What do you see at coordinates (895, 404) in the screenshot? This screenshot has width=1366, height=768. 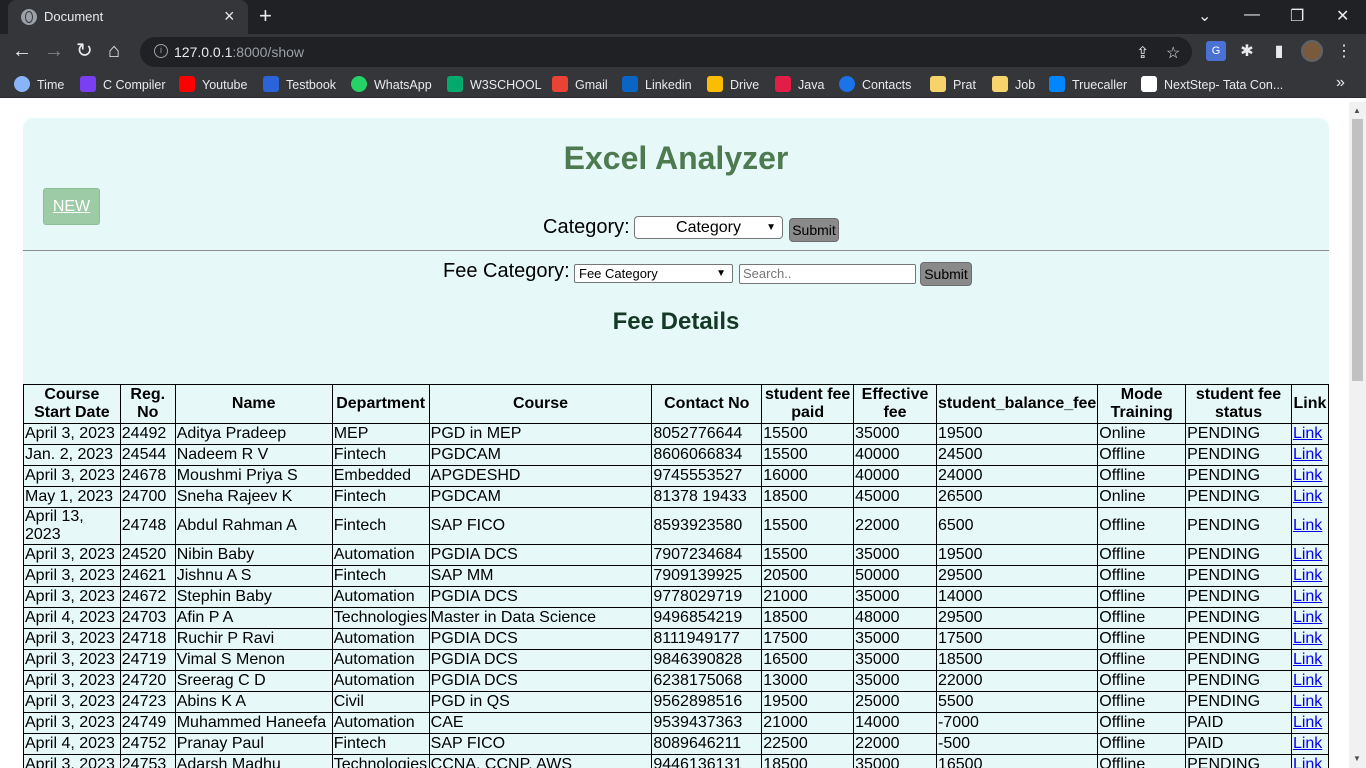 I see `column-header: Effective fee` at bounding box center [895, 404].